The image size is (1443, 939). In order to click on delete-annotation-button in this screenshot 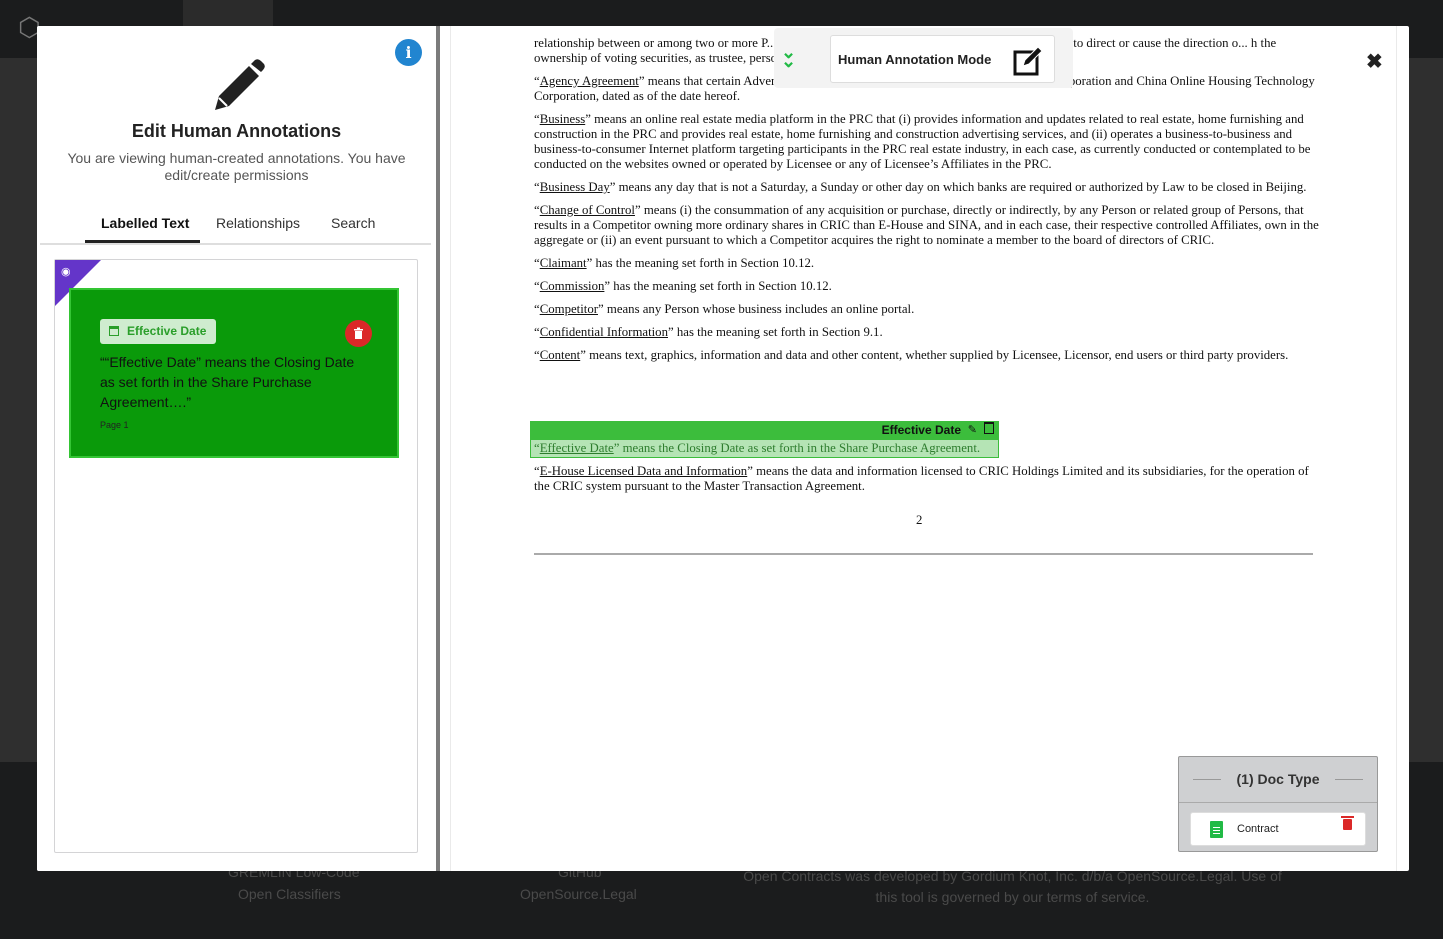, I will do `click(358, 333)`.